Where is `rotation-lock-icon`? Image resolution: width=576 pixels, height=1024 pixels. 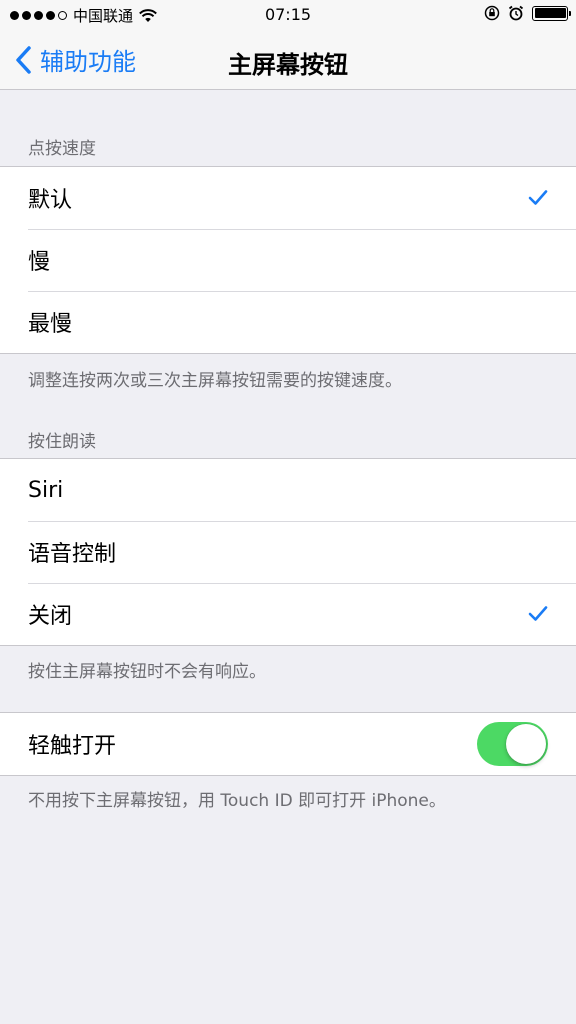
rotation-lock-icon is located at coordinates (492, 13).